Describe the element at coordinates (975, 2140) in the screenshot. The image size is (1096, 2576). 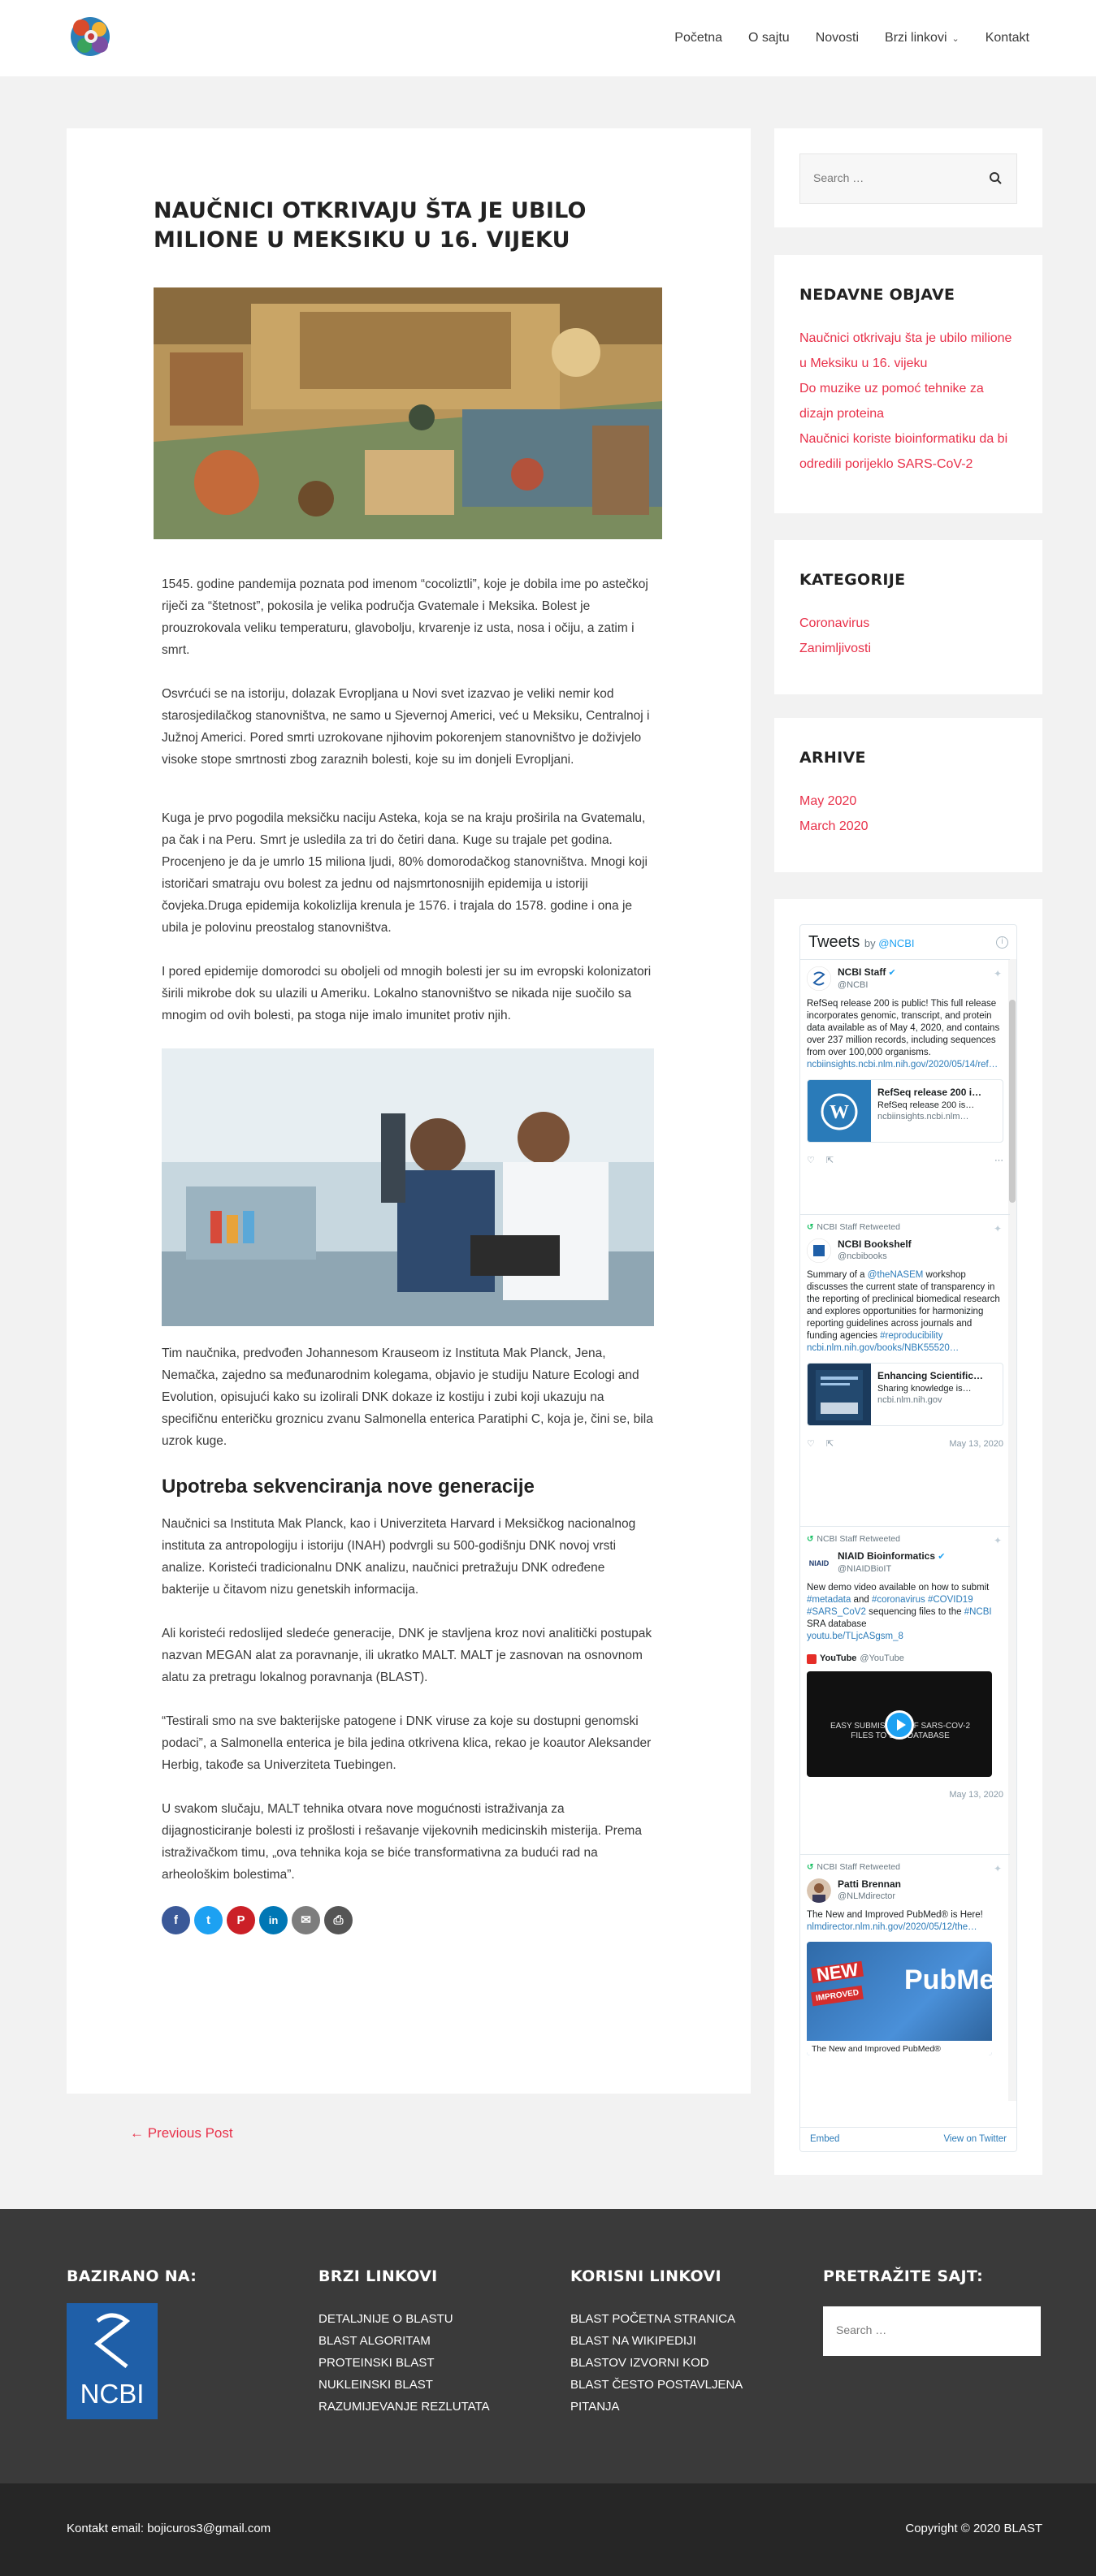
I see `view-on-twitter-link: View on Twitter` at that location.